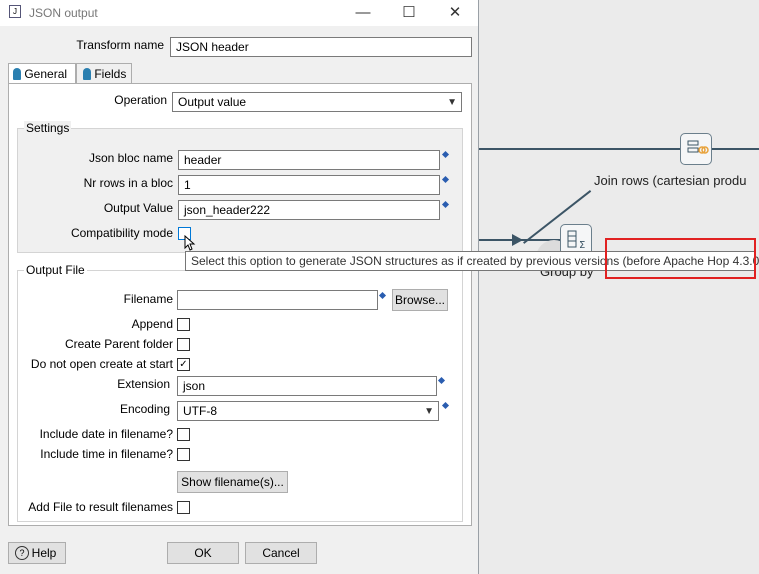 The width and height of the screenshot is (759, 574). I want to click on append-checkbox, so click(183, 324).